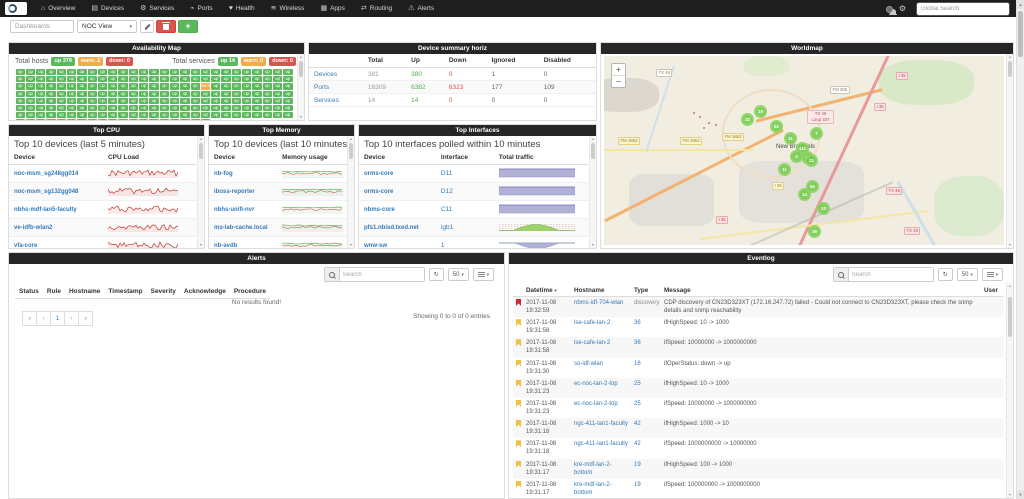 This screenshot has width=1024, height=499. What do you see at coordinates (227, 61) in the screenshot?
I see `services-up-badge: up 14` at bounding box center [227, 61].